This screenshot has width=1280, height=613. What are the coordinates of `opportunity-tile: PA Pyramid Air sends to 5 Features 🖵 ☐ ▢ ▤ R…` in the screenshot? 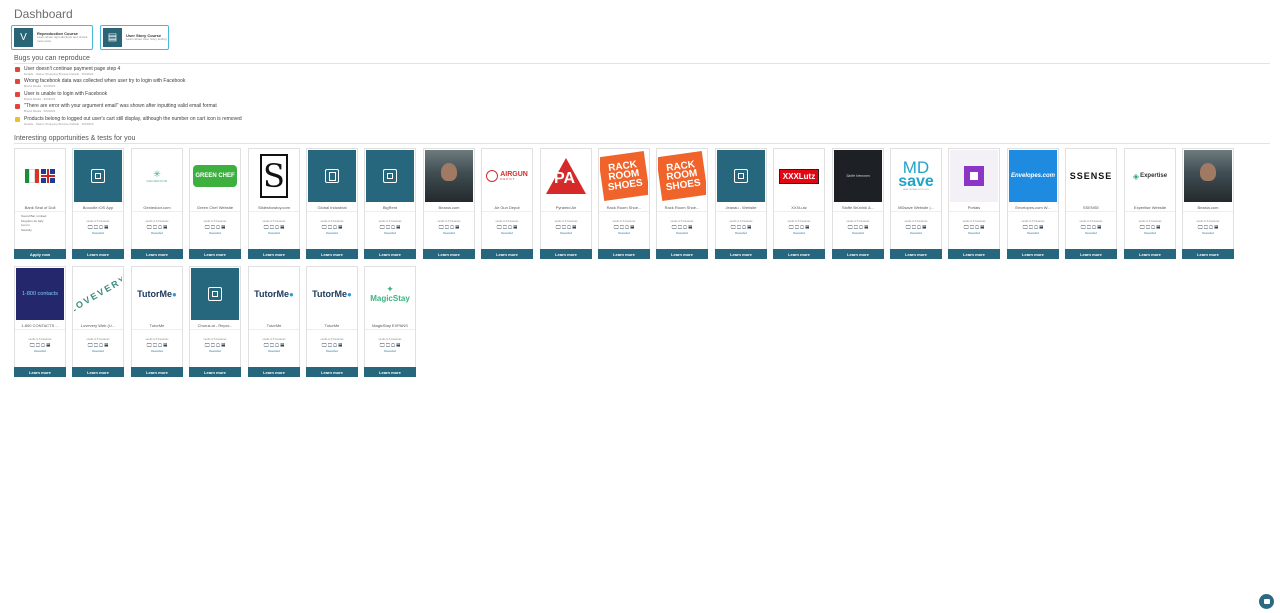 It's located at (566, 203).